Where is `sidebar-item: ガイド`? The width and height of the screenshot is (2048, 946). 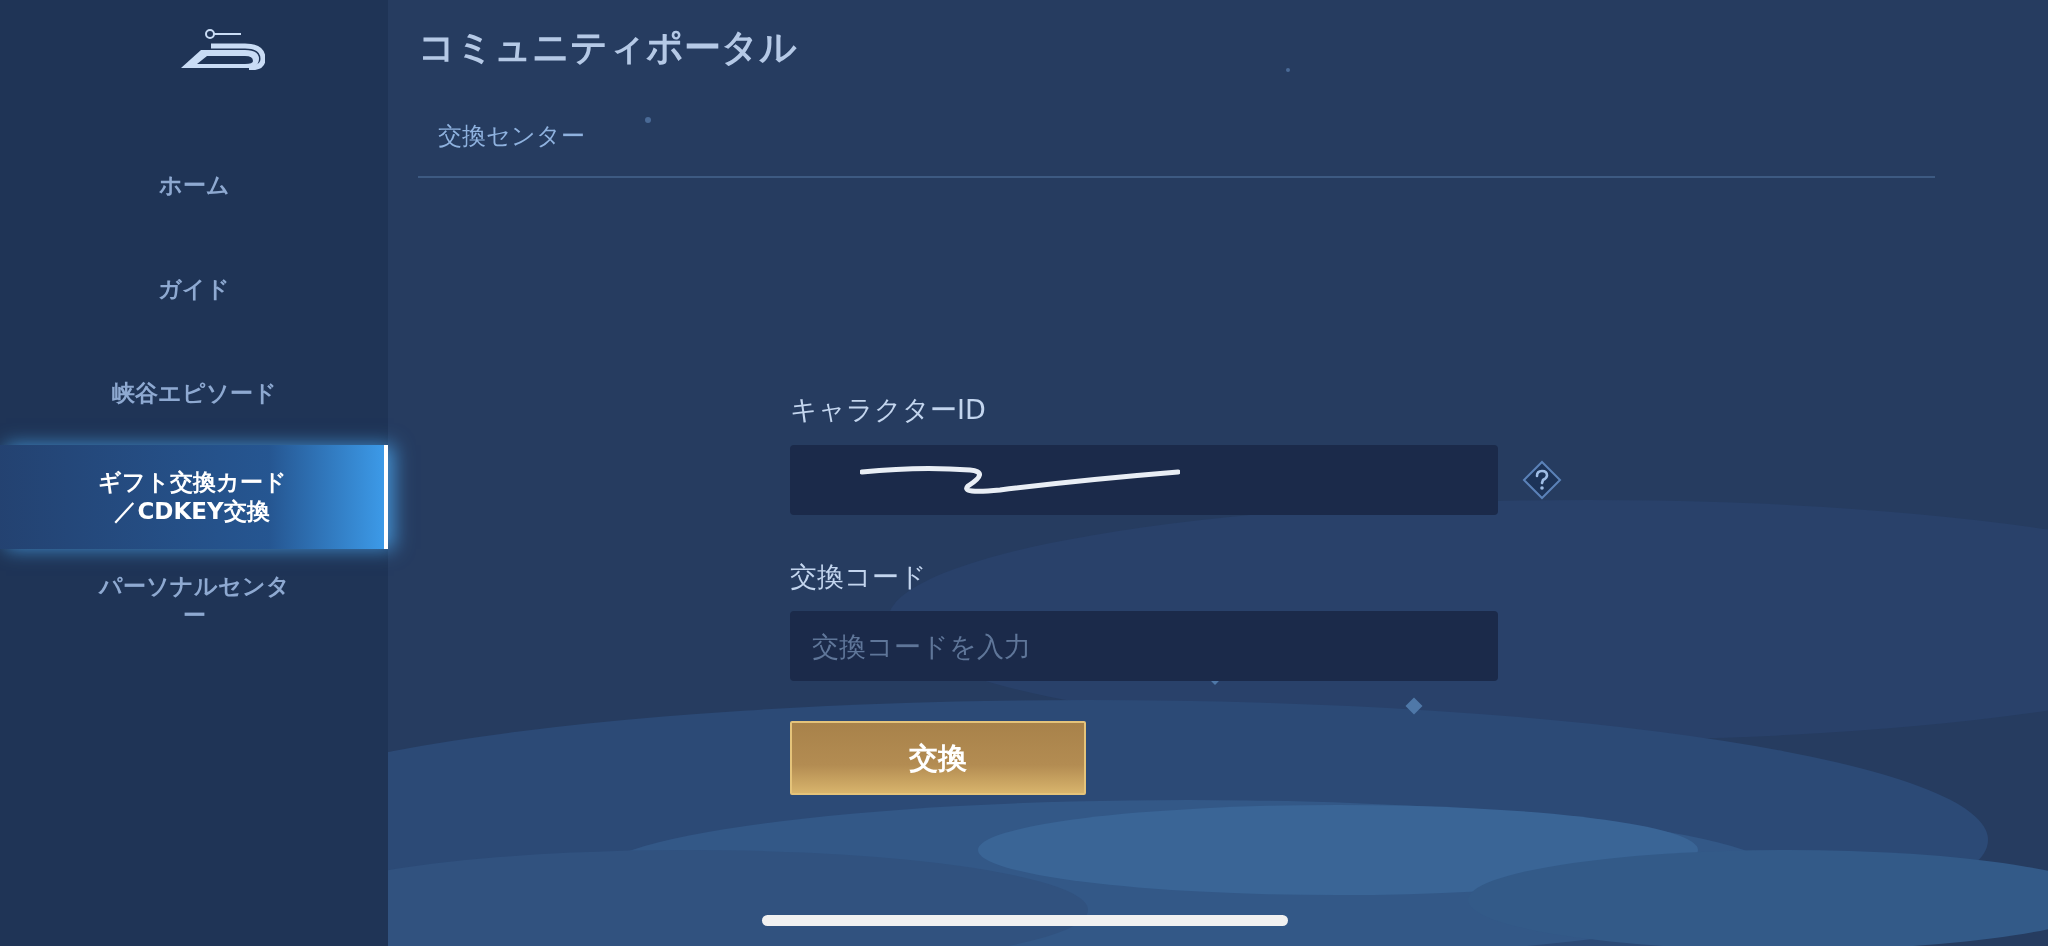
sidebar-item: ガイド is located at coordinates (194, 289).